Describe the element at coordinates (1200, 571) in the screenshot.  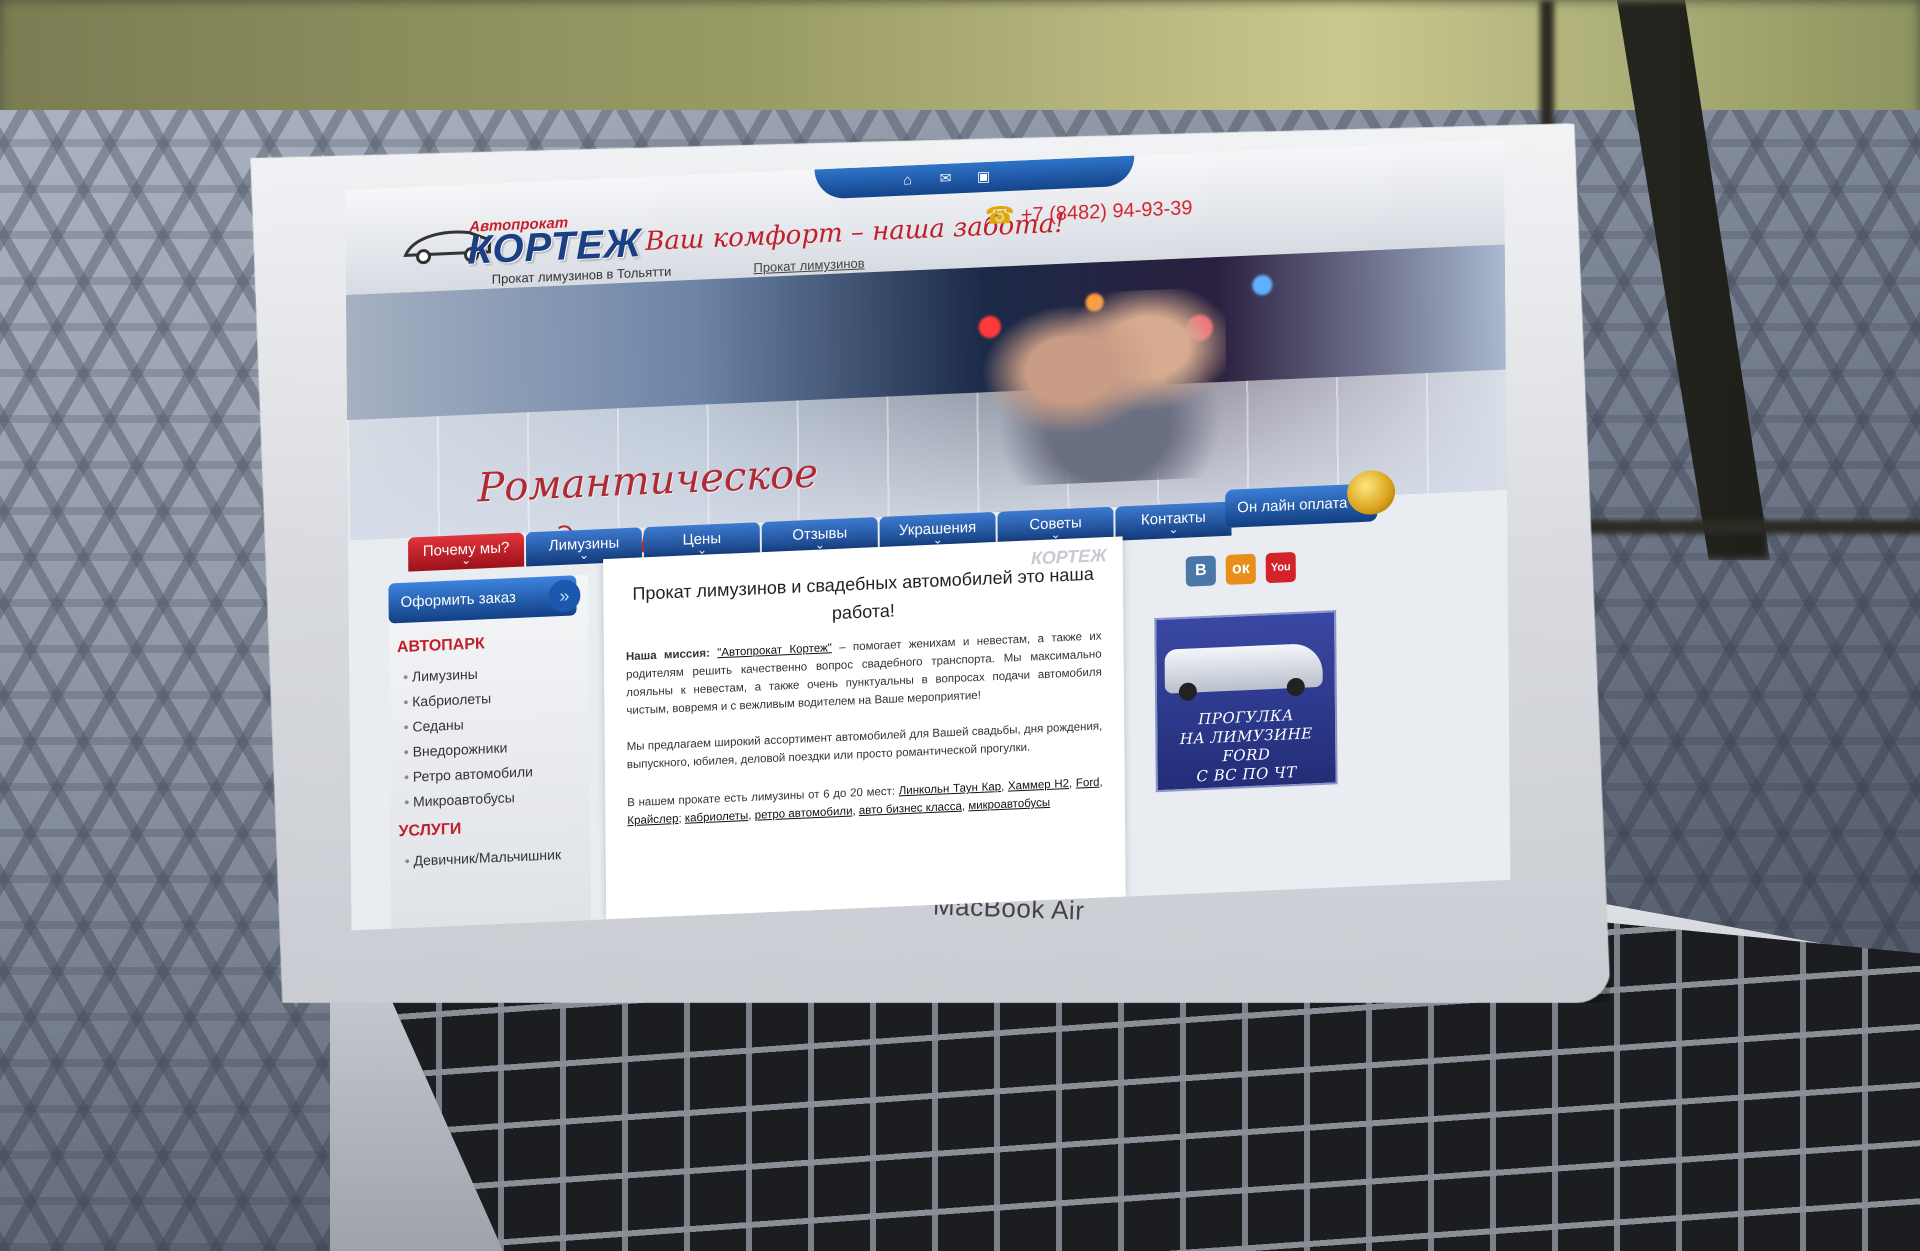
I see `vk-icon: В` at that location.